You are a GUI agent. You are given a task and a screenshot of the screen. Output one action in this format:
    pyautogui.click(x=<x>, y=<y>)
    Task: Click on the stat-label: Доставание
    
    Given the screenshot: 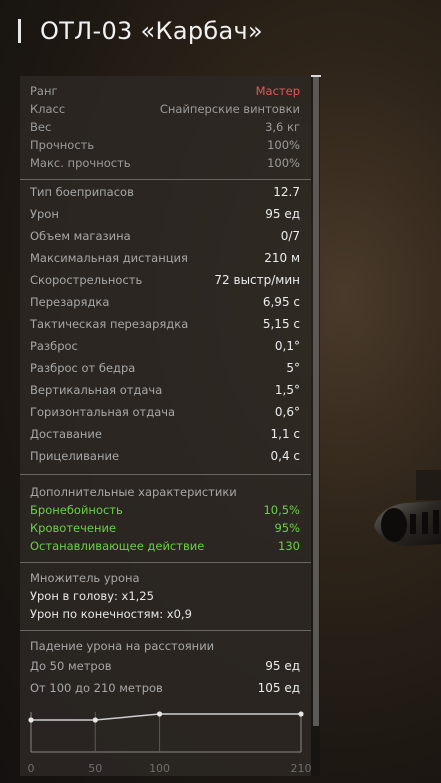 What is the action you would take?
    pyautogui.click(x=66, y=434)
    